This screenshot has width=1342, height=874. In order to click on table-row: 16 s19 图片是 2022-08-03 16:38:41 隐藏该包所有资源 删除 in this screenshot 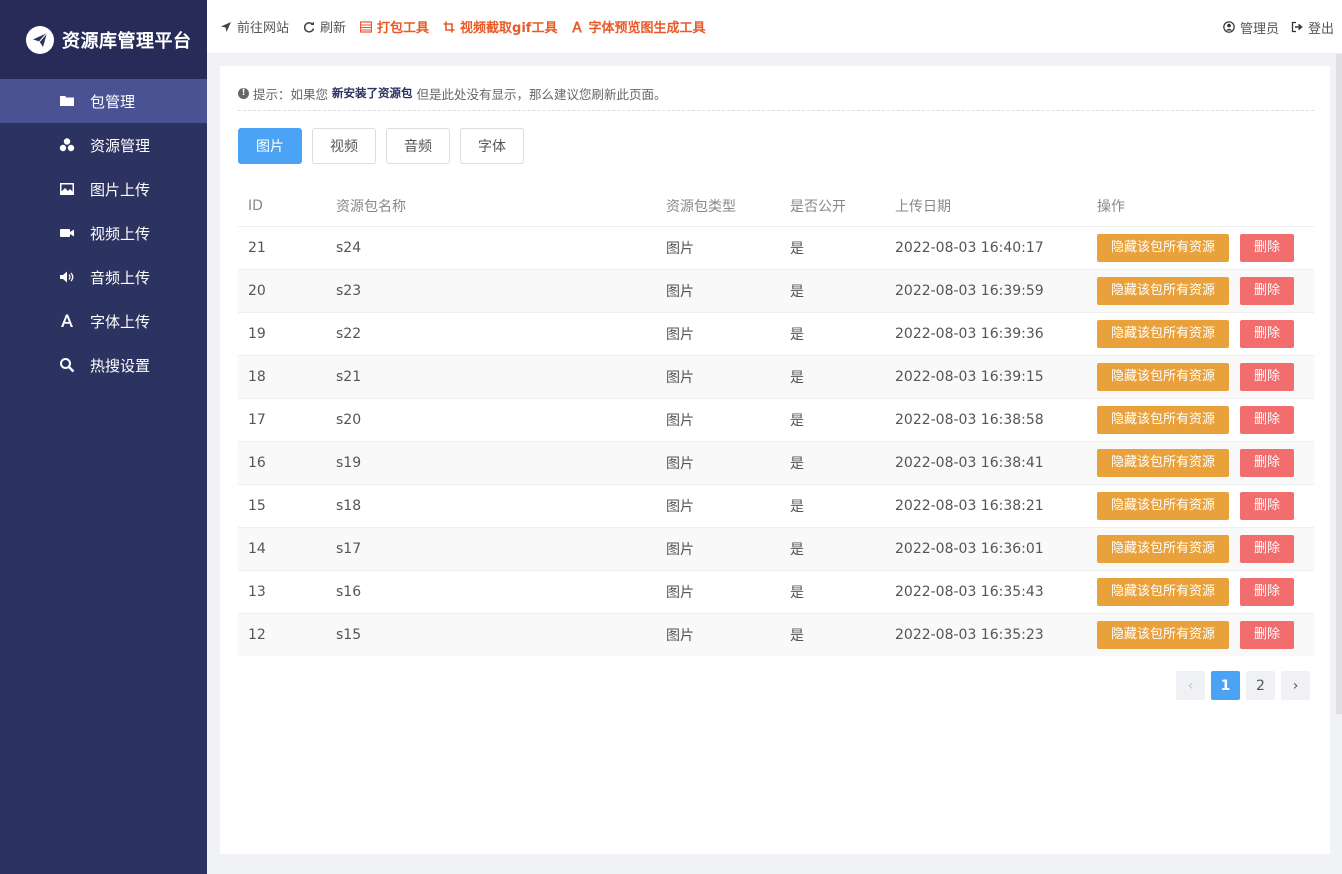, I will do `click(776, 462)`.